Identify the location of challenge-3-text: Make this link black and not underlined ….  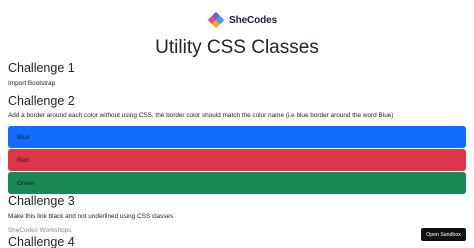
(91, 216).